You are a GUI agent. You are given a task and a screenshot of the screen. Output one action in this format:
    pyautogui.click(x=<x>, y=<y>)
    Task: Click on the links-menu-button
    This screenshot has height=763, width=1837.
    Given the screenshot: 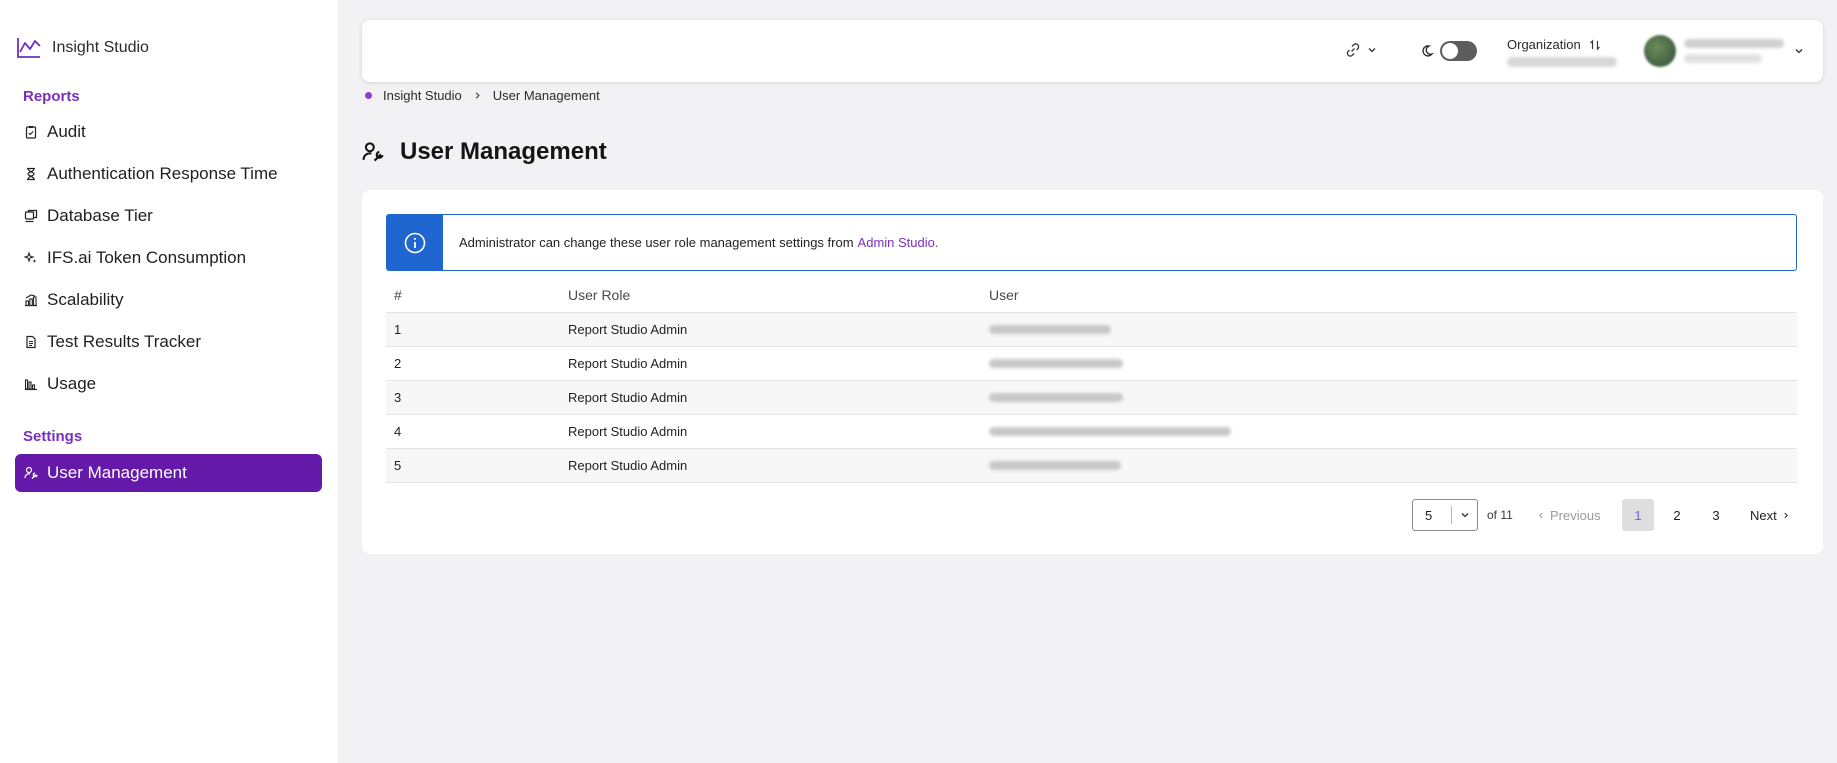 What is the action you would take?
    pyautogui.click(x=1361, y=50)
    